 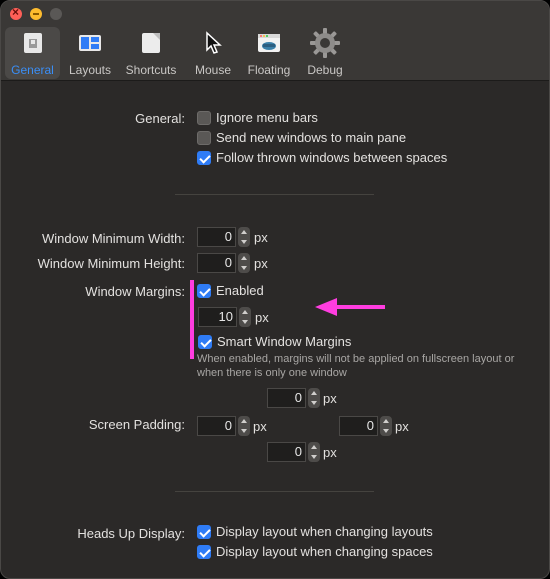 What do you see at coordinates (36, 14) in the screenshot?
I see `minimize-window-button` at bounding box center [36, 14].